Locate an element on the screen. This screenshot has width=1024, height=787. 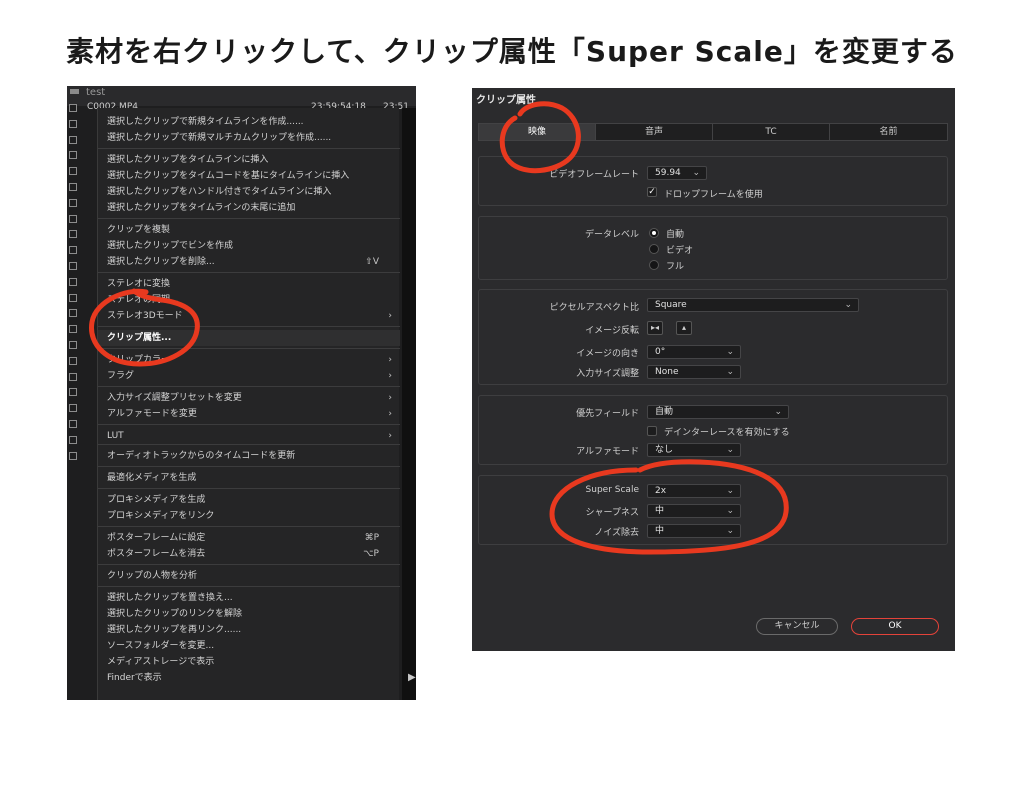
sharpness-label: シャープネス is located at coordinates (612, 513).